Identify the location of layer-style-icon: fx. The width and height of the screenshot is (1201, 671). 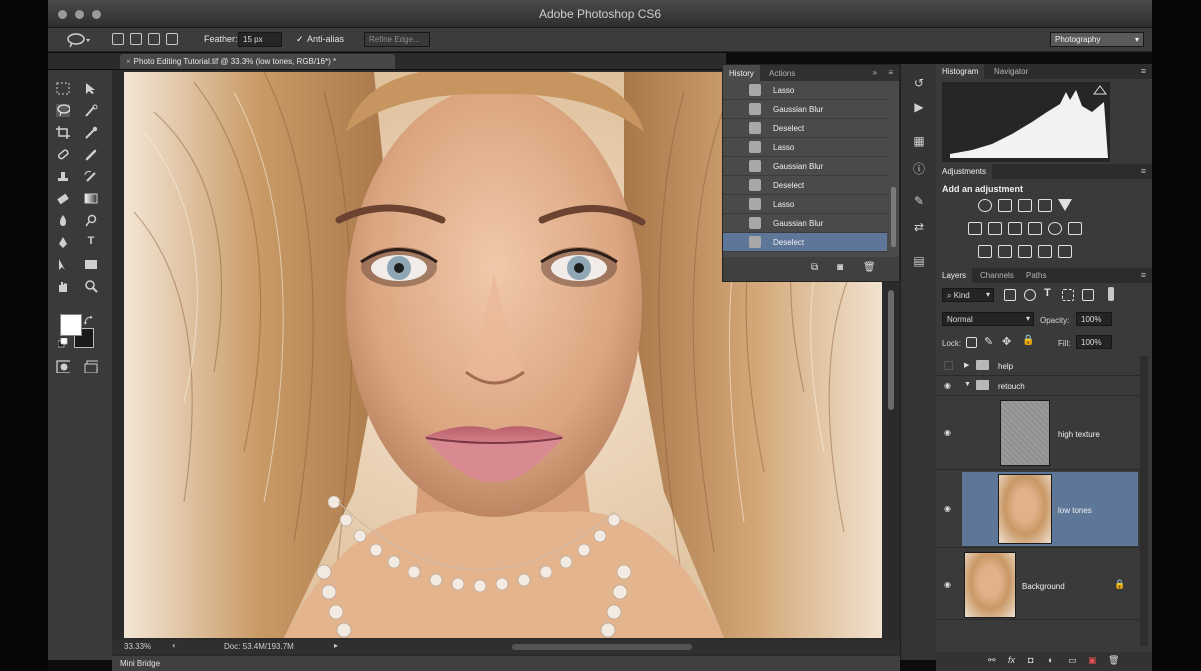
(1011, 660).